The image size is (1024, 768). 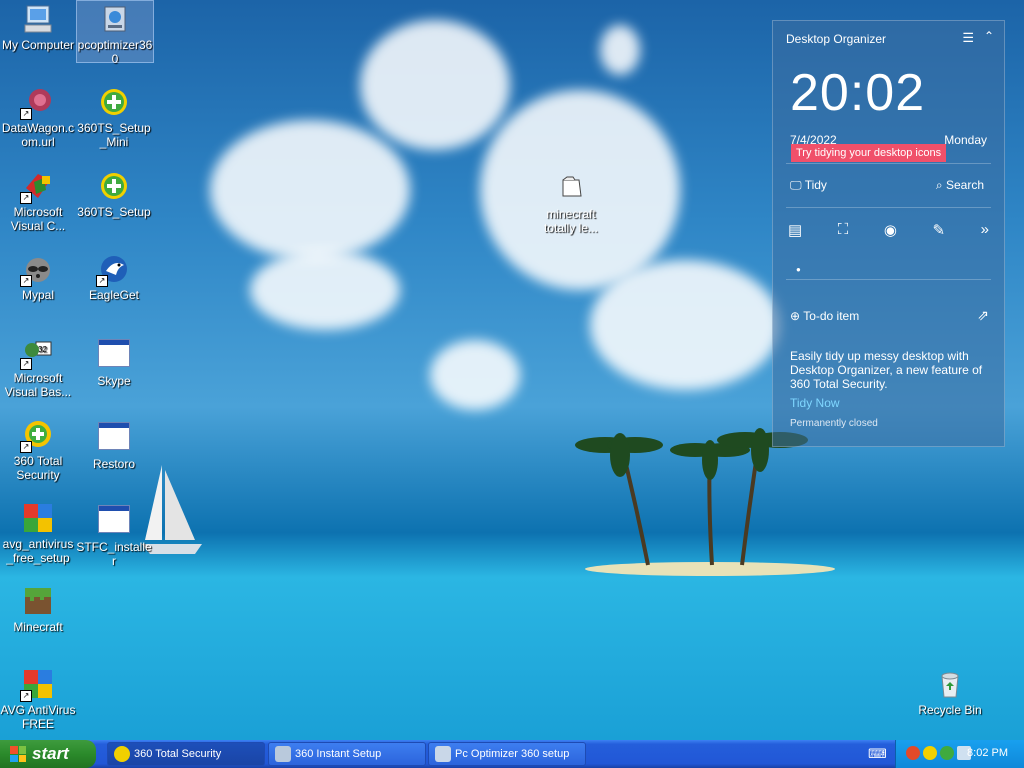 I want to click on svg-text: 32, so click(x=42, y=349).